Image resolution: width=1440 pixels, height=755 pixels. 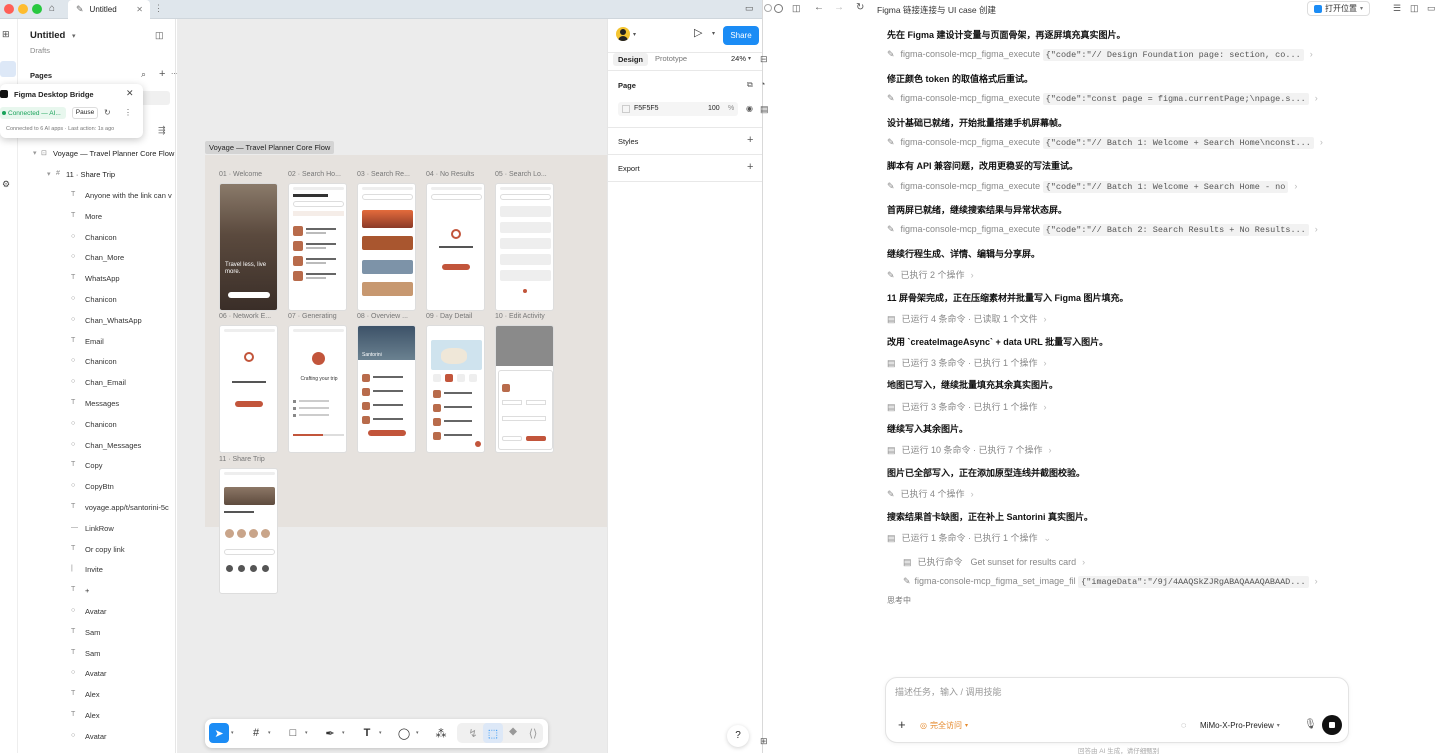 What do you see at coordinates (762, 84) in the screenshot?
I see `side-history-icon: ◔` at bounding box center [762, 84].